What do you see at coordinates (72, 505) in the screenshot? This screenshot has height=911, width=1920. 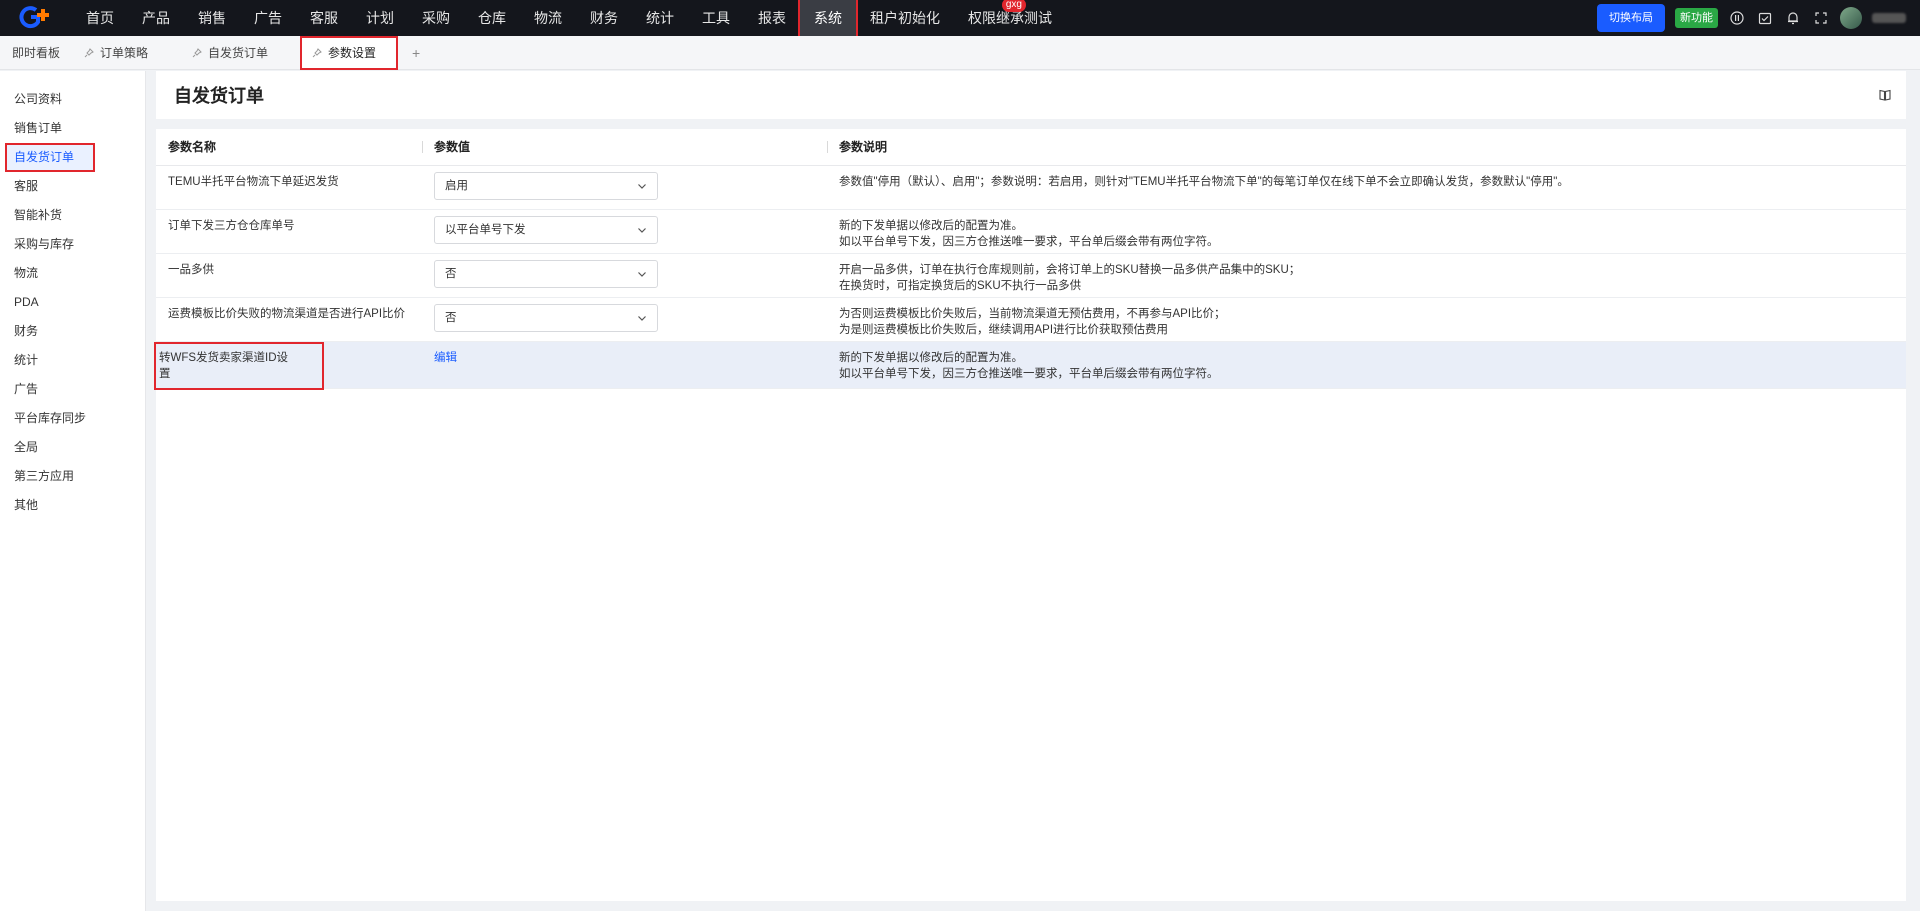 I see `sidebar-item-other: 其他` at bounding box center [72, 505].